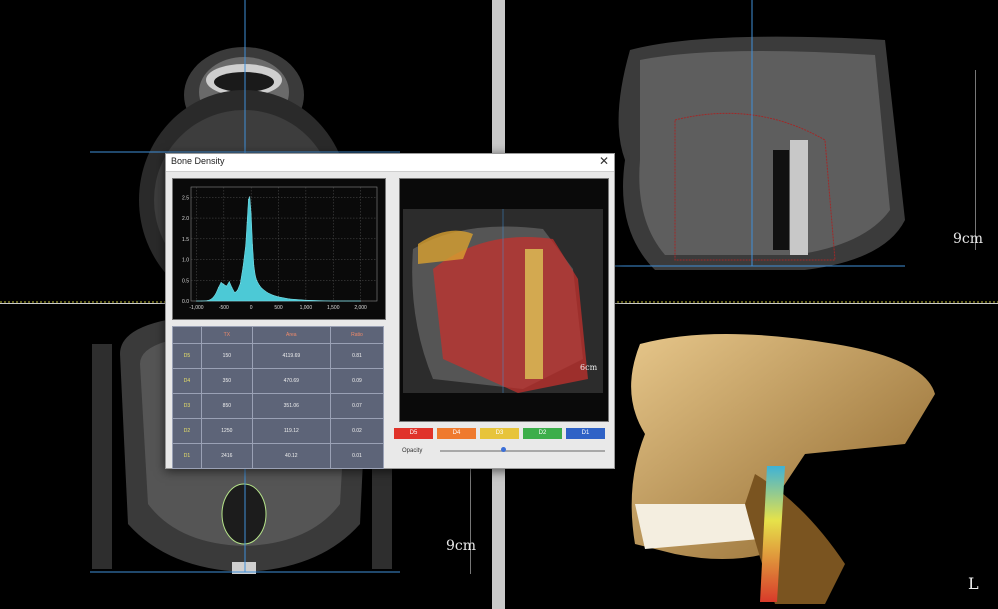  Describe the element at coordinates (333, 308) in the screenshot. I see `x-tick-label: 1,500` at that location.